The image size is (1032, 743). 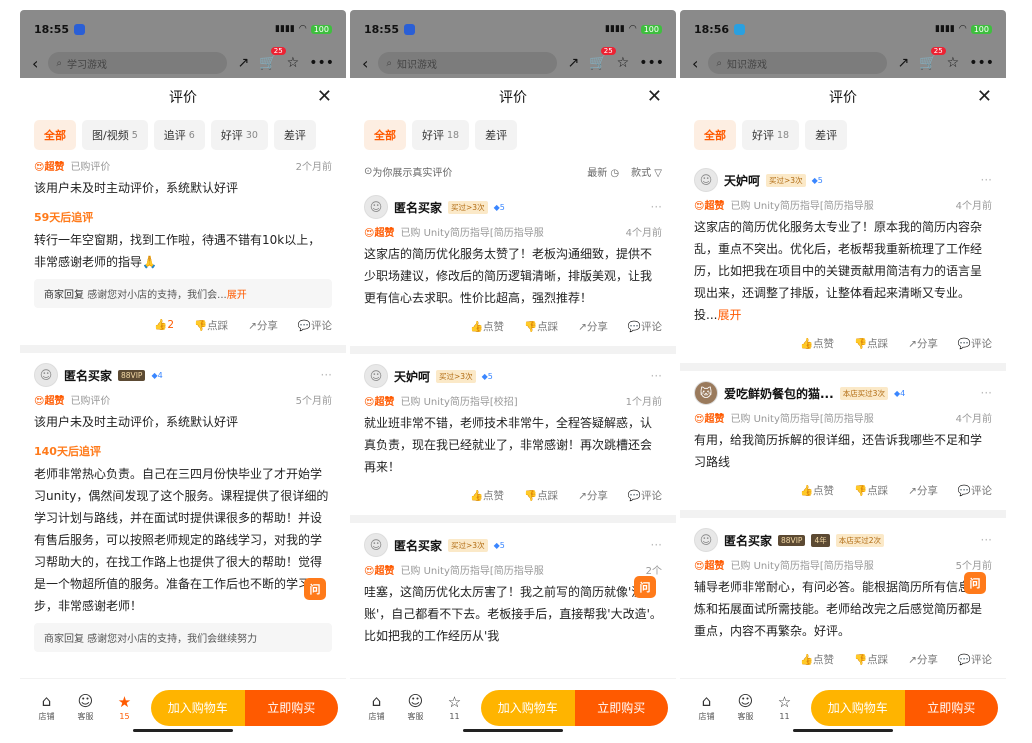 I want to click on tab-followup: 追评 6, so click(x=179, y=135).